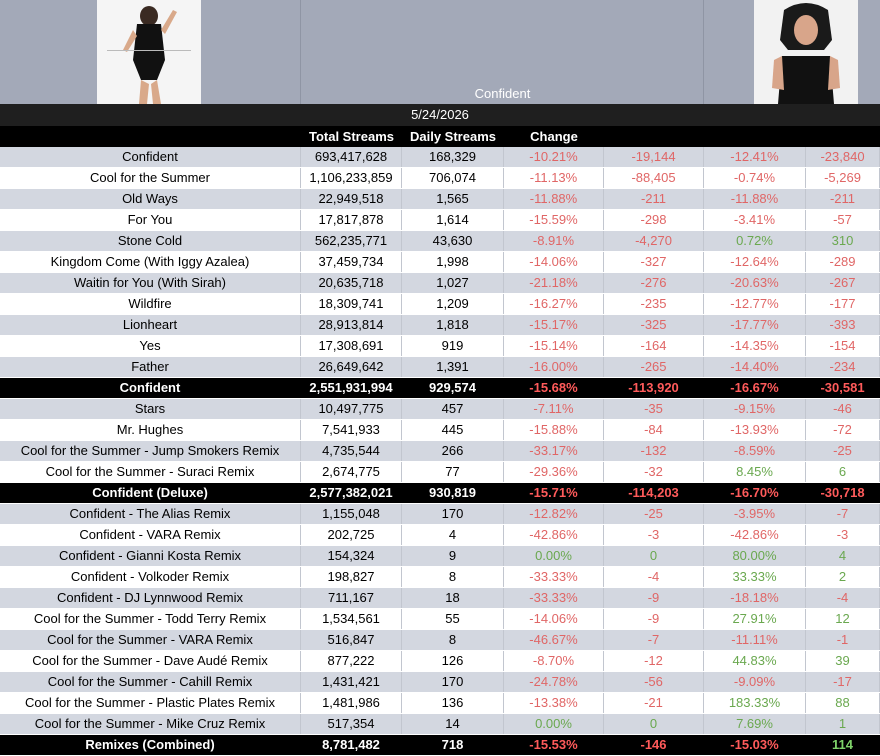 The height and width of the screenshot is (756, 880). Describe the element at coordinates (150, 745) in the screenshot. I see `song-title-cell: Remixes (Combined)` at that location.